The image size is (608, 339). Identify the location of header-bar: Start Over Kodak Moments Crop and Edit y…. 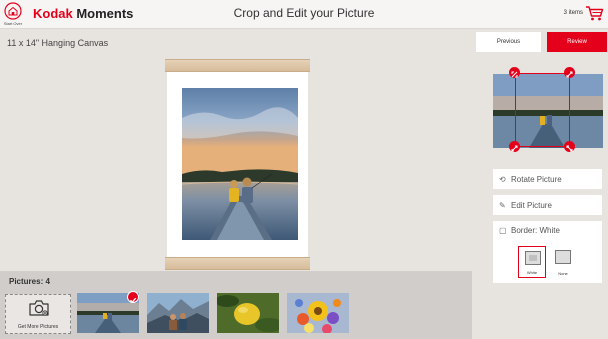
(304, 14).